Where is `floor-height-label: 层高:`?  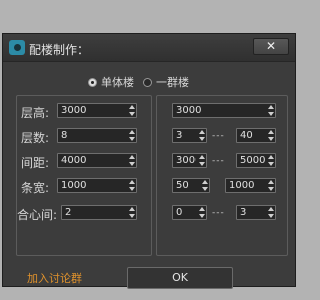
floor-height-label: 层高: is located at coordinates (35, 113).